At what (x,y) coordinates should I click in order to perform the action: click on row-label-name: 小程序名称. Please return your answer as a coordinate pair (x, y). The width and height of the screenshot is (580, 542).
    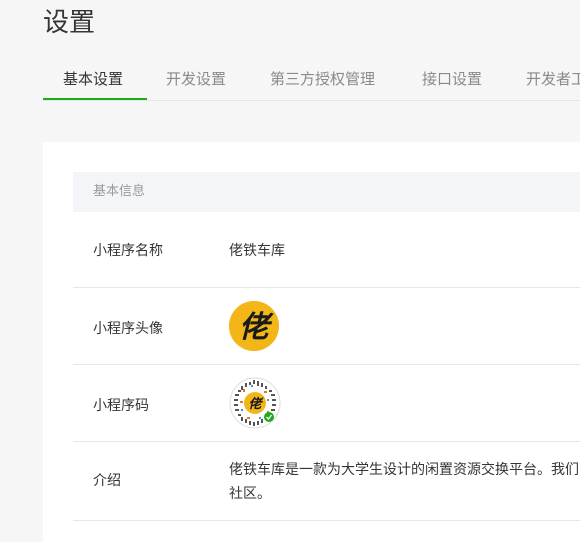
    Looking at the image, I should click on (128, 251).